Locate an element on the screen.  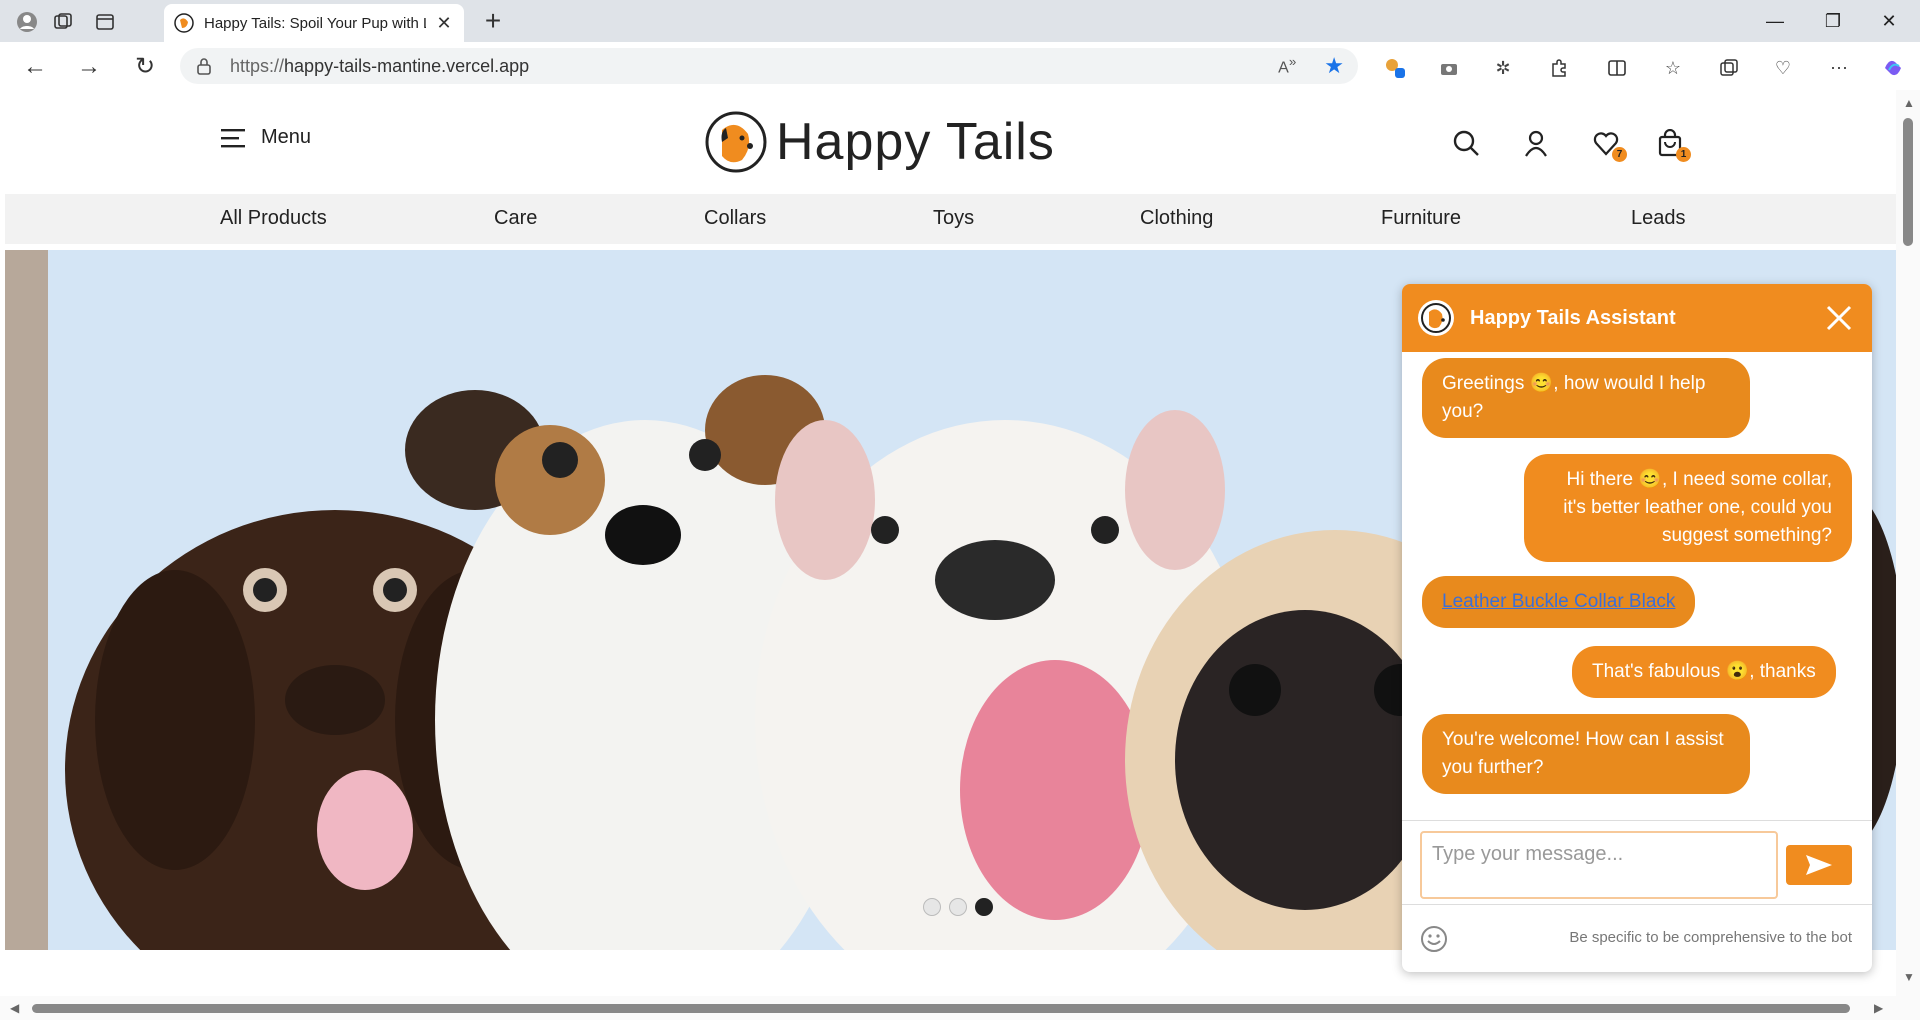
assistant-avatar is located at coordinates (1436, 318).